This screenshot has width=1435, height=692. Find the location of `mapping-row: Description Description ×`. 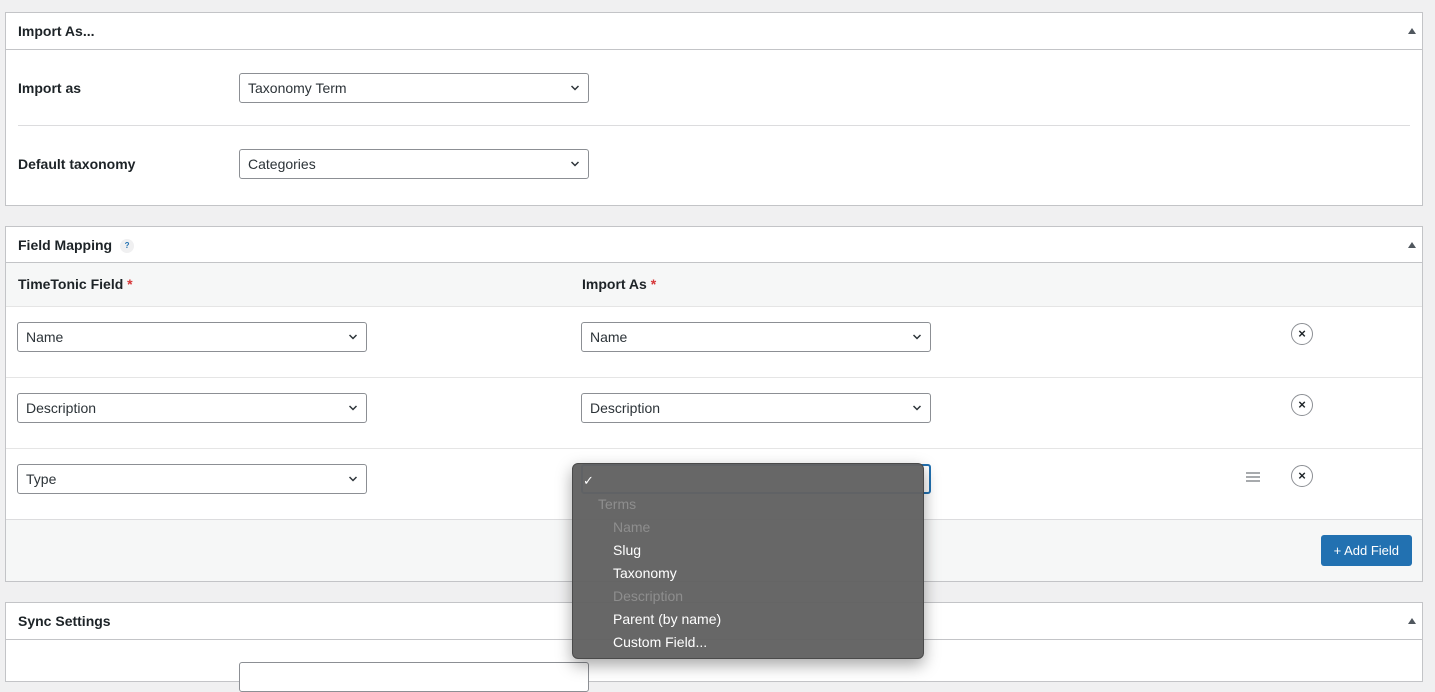

mapping-row: Description Description × is located at coordinates (714, 412).